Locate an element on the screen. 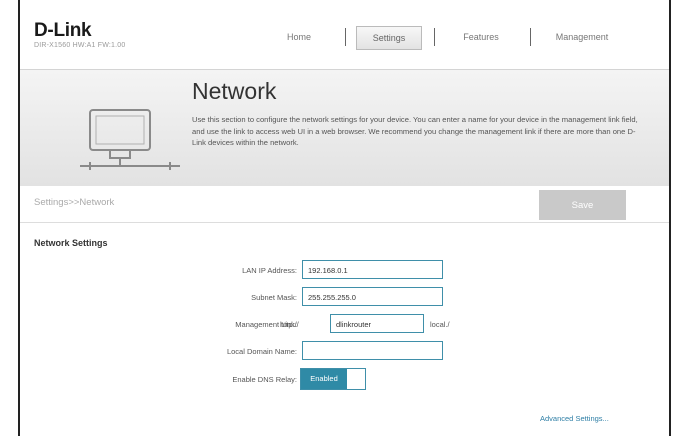 This screenshot has width=686, height=436. subnet-mask-field: 255.255.255.0 is located at coordinates (372, 296).